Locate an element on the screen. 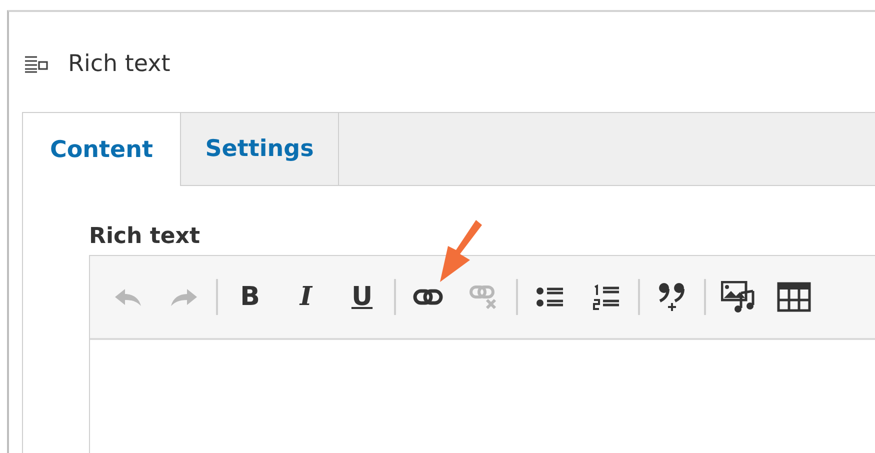  underline-button: U is located at coordinates (362, 297).